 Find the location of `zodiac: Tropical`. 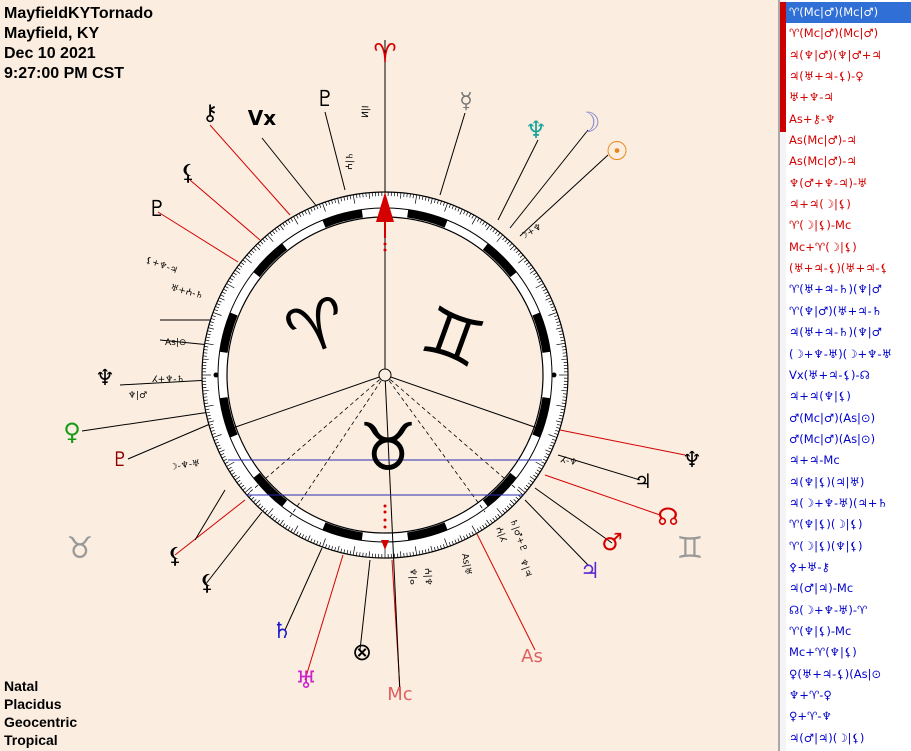

zodiac: Tropical is located at coordinates (31, 740).